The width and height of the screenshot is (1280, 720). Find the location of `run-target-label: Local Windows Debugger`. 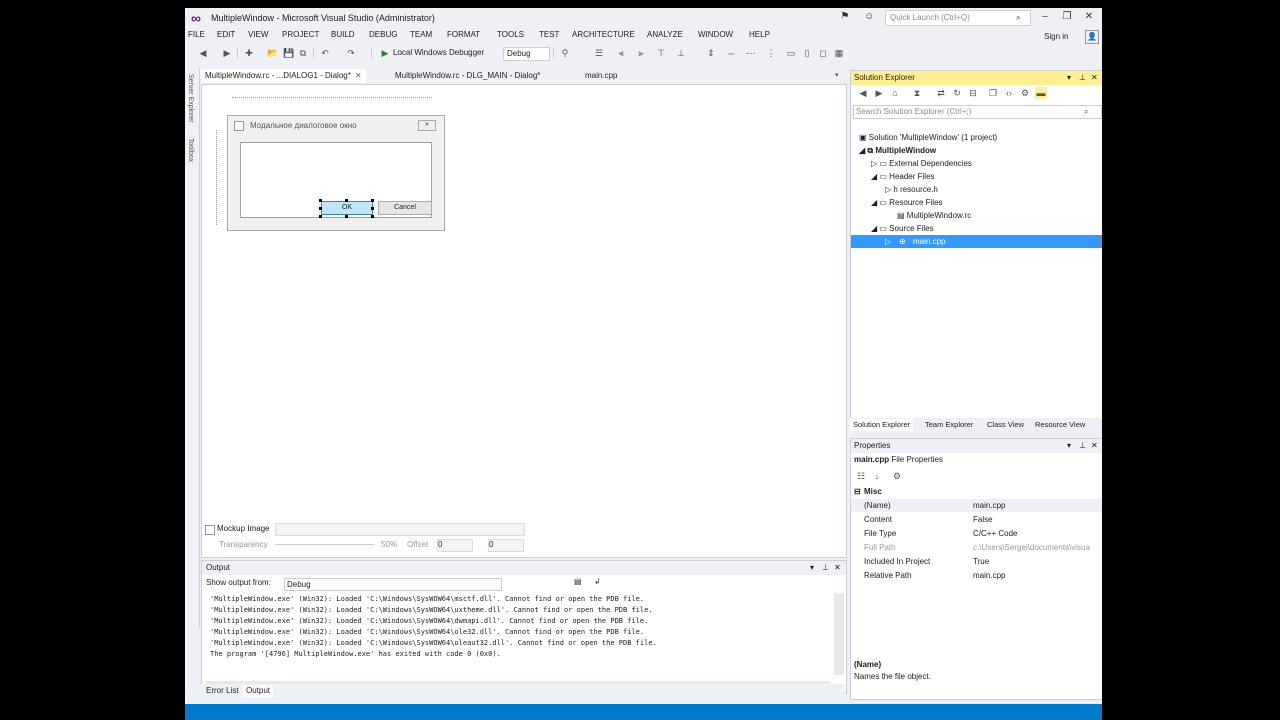

run-target-label: Local Windows Debugger is located at coordinates (438, 53).